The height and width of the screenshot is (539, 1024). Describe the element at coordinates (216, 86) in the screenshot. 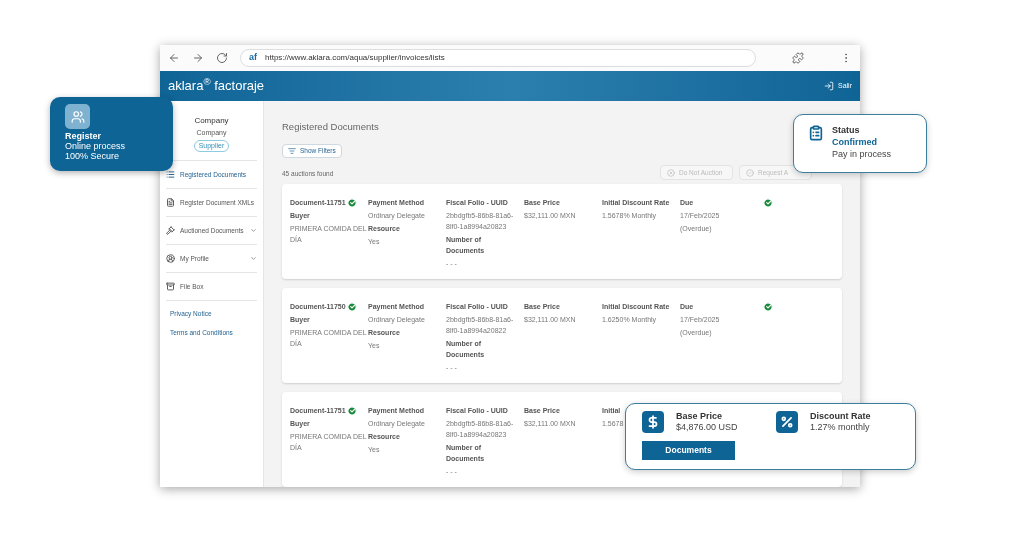

I see `brand-logo: aklara$^{®}$ factoraje` at that location.